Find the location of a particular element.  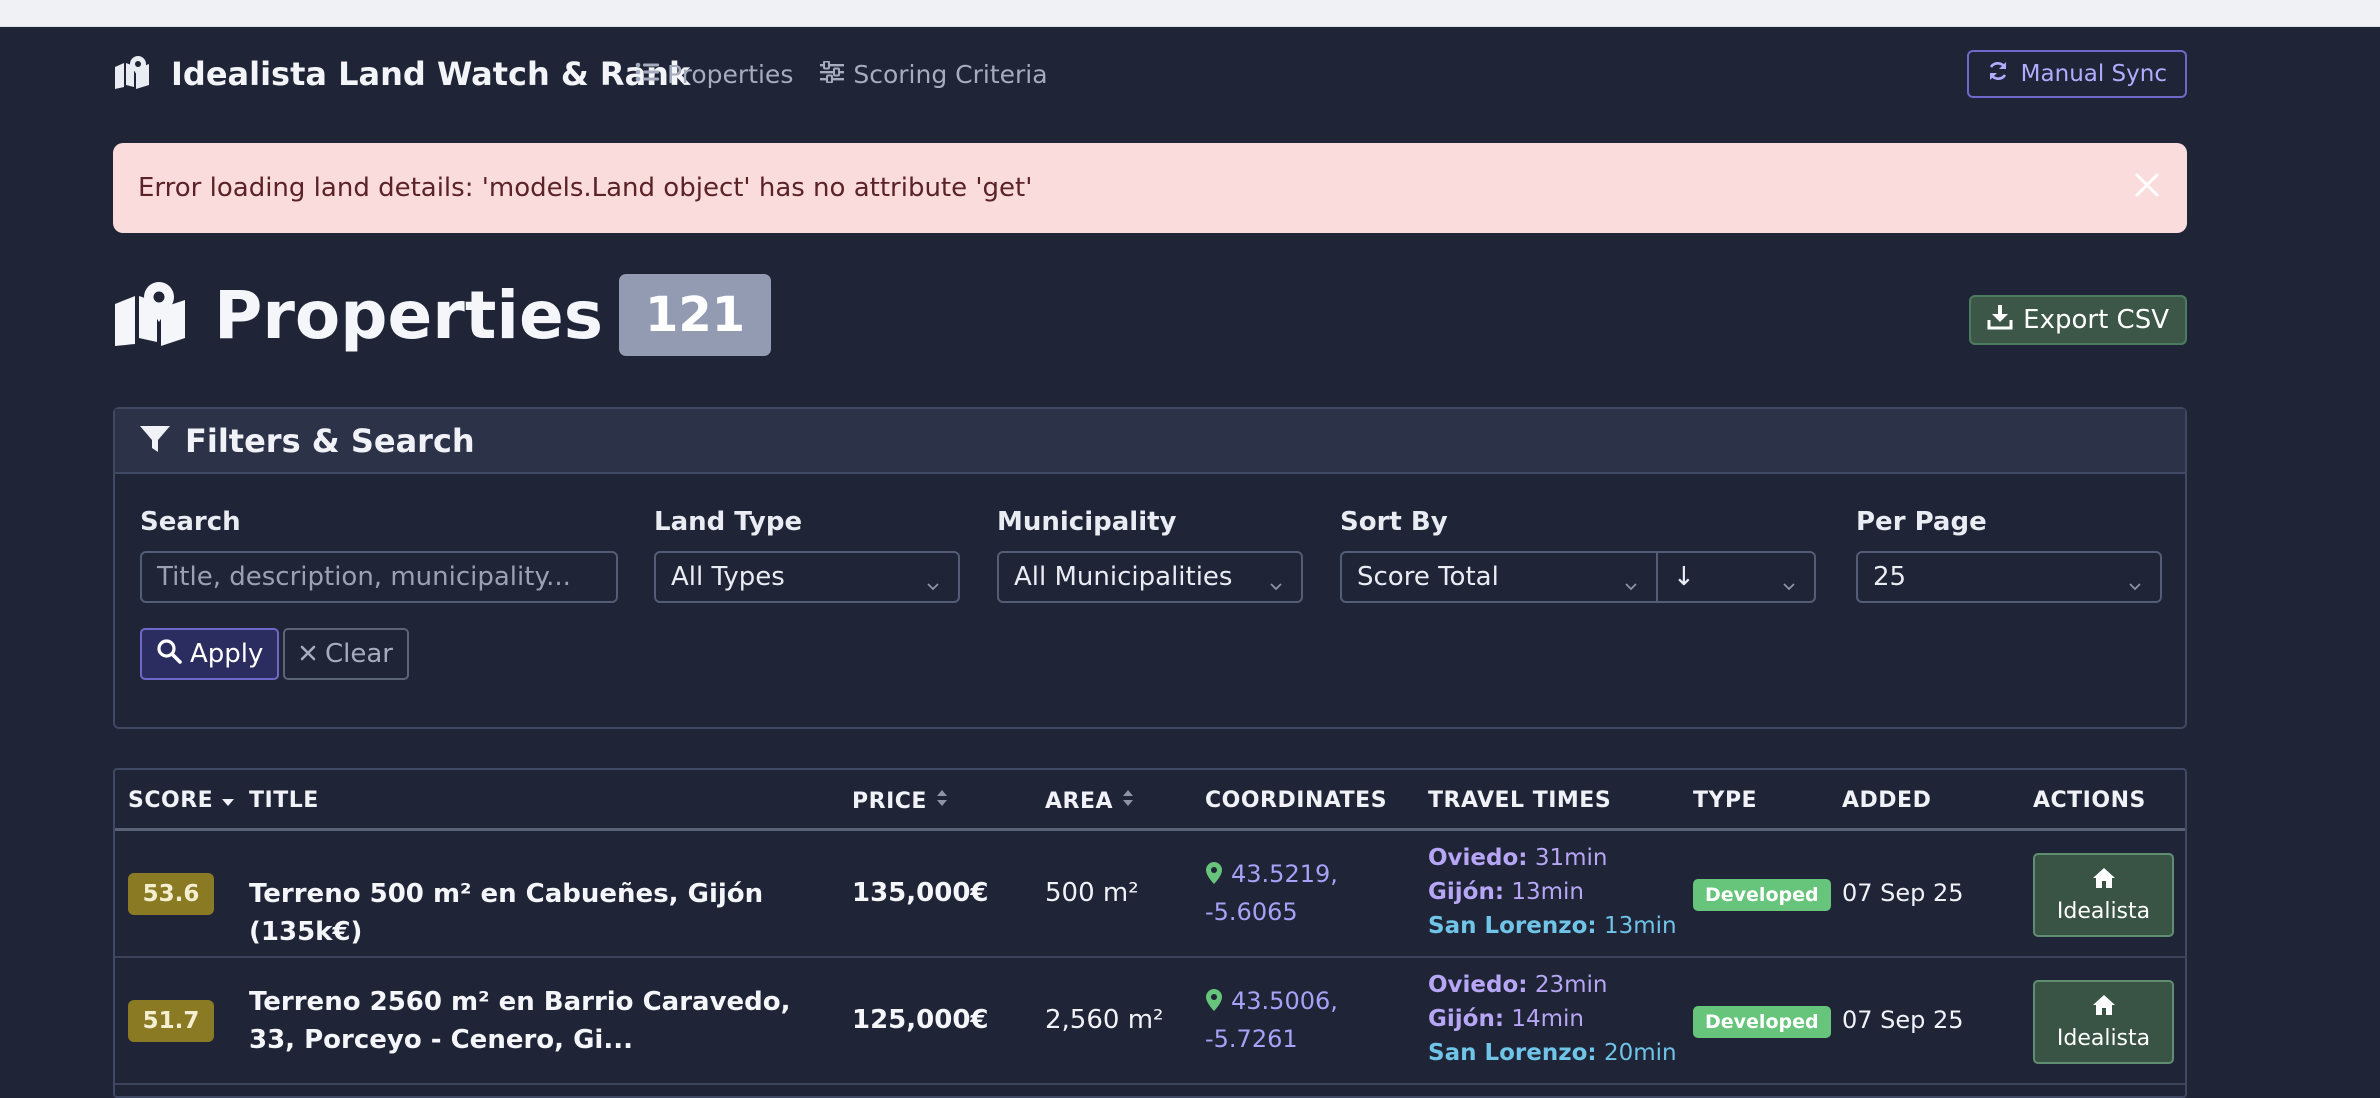

sort-by-select: Score Total is located at coordinates (1499, 577).